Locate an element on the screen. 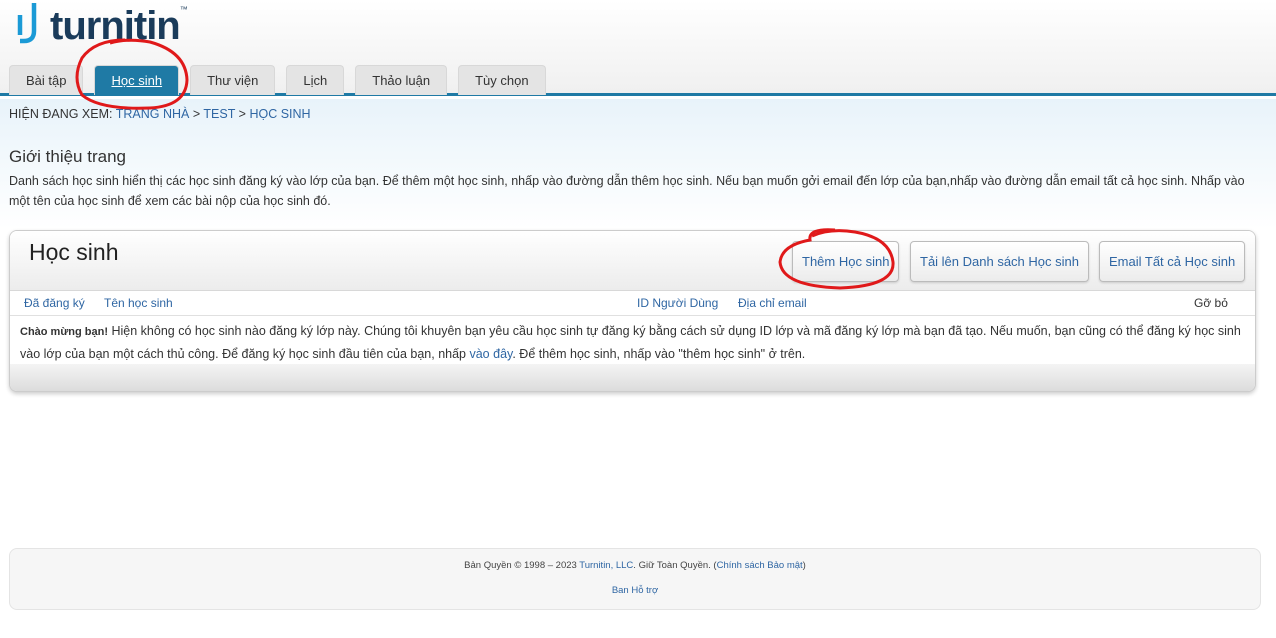  tab-discussion: Thảo luận is located at coordinates (401, 80).